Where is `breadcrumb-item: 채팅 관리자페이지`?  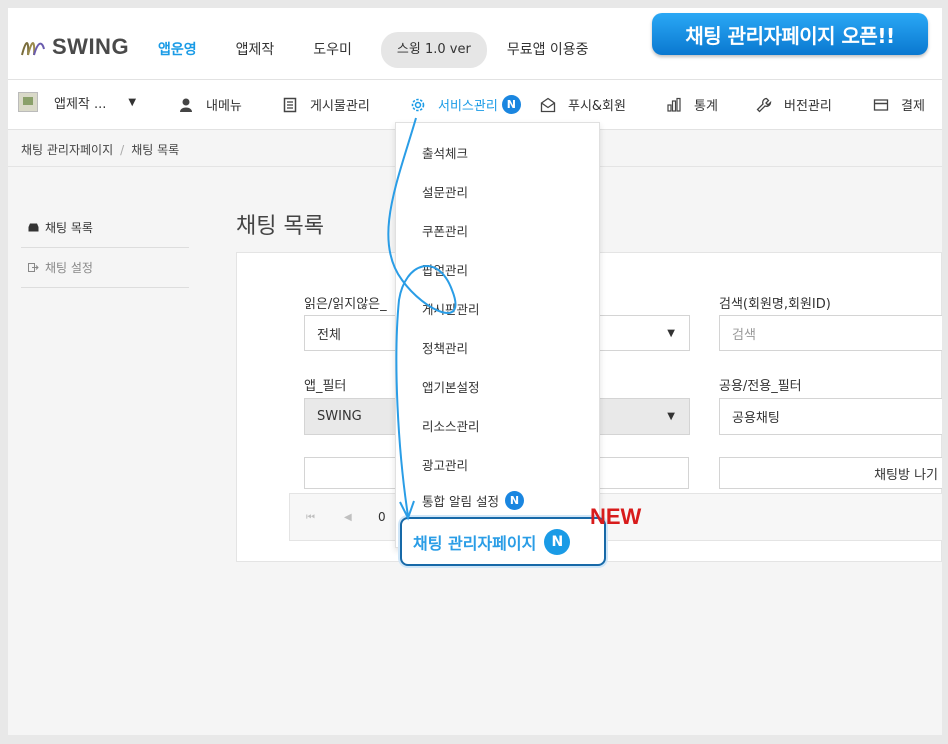 breadcrumb-item: 채팅 관리자페이지 is located at coordinates (67, 150).